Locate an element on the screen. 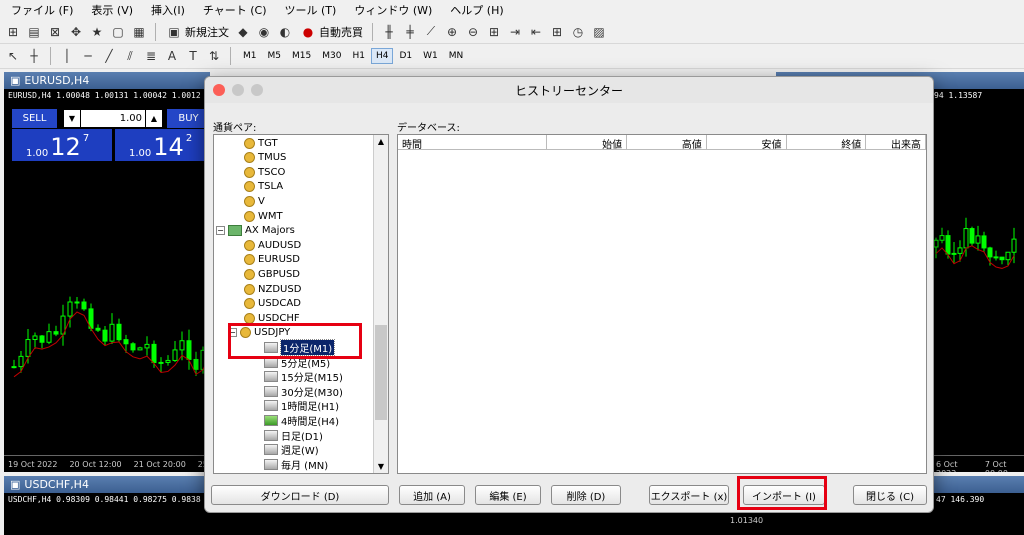 Image resolution: width=1024 pixels, height=535 pixels. zoom-in-icon: ⊕ is located at coordinates (452, 32).